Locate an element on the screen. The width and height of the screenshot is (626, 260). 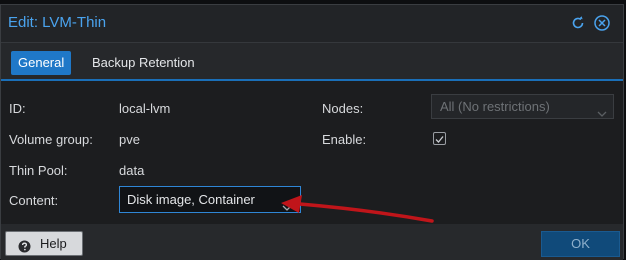
nodes-select: All (No restrictions) is located at coordinates (522, 106).